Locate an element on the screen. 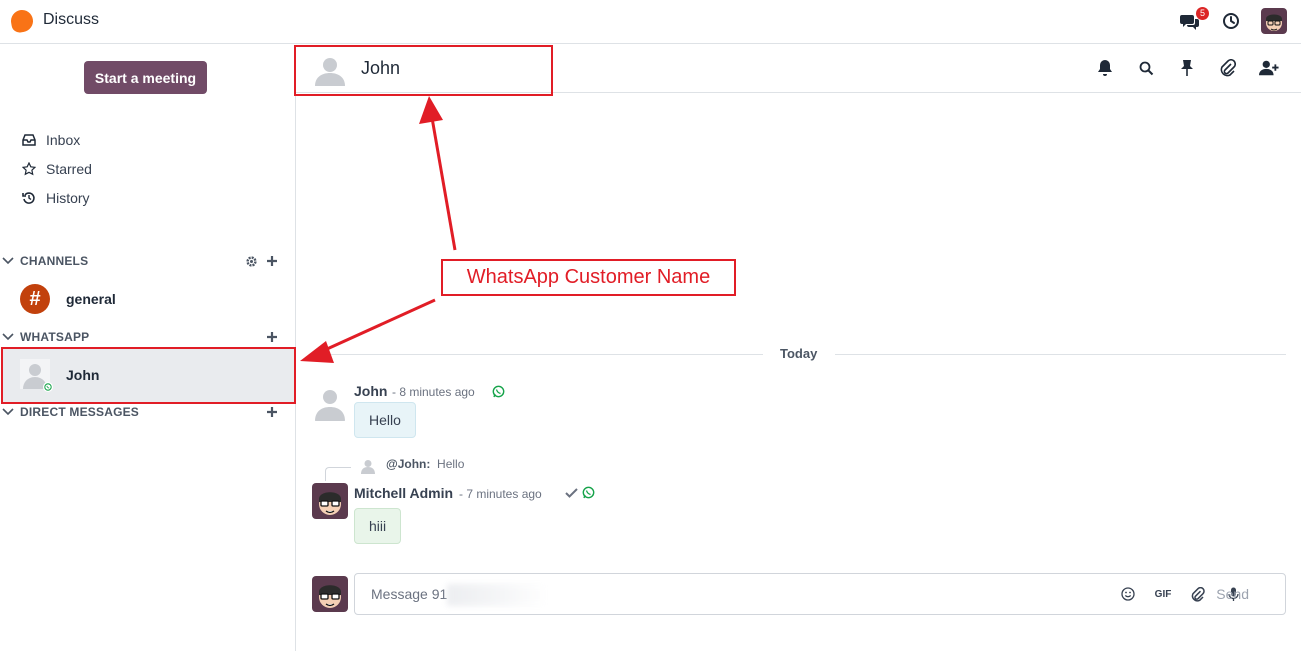 The height and width of the screenshot is (651, 1301). activity-button is located at coordinates (1231, 21).